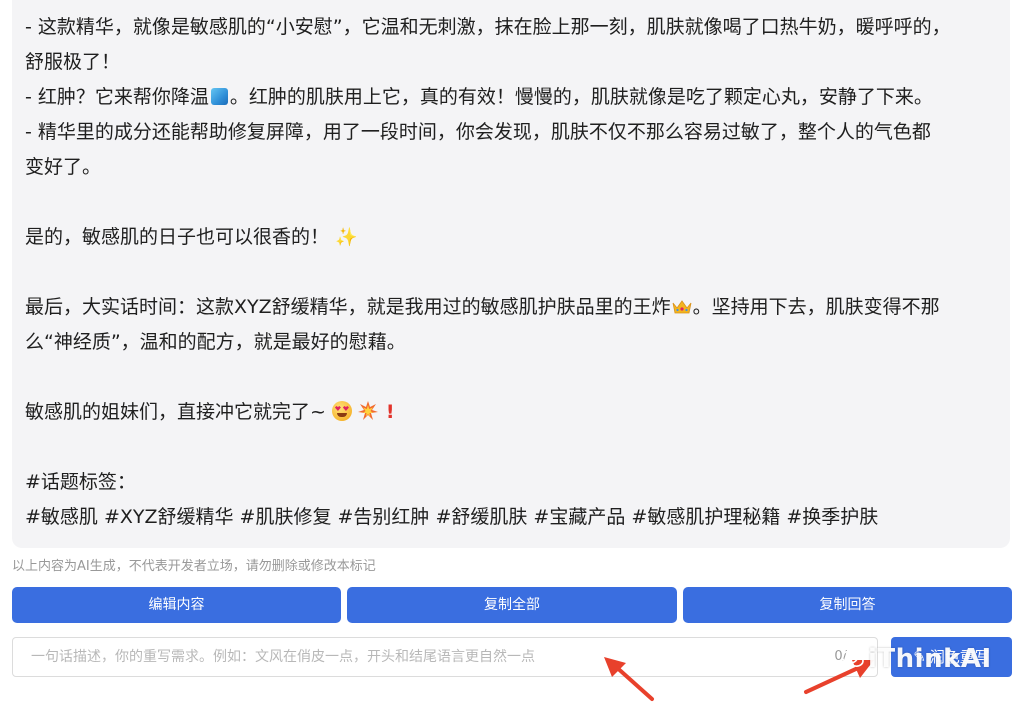  I want to click on rewrite-input, so click(422, 657).